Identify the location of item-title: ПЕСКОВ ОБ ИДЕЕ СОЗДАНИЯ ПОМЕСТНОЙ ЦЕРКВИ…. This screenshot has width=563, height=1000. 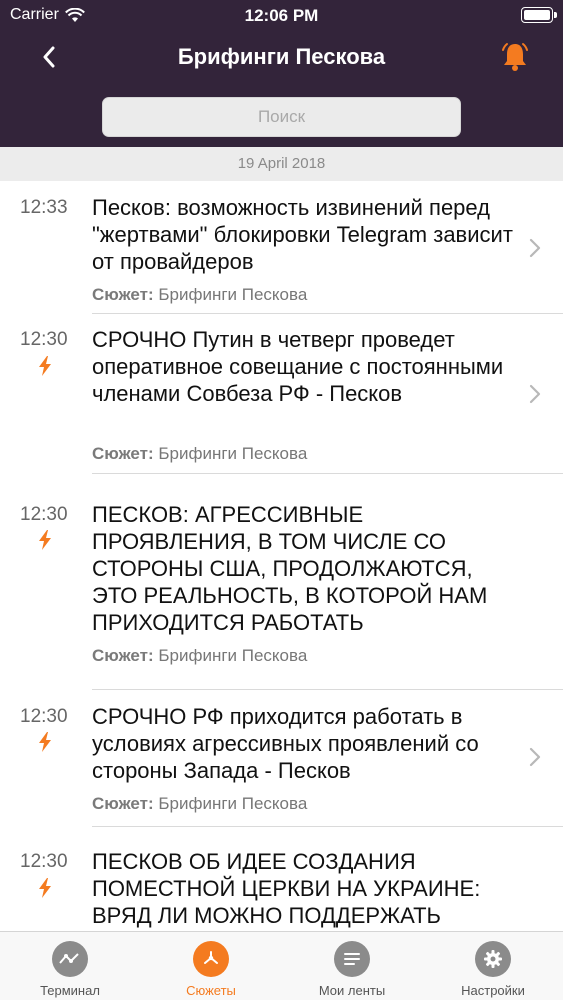
(286, 888).